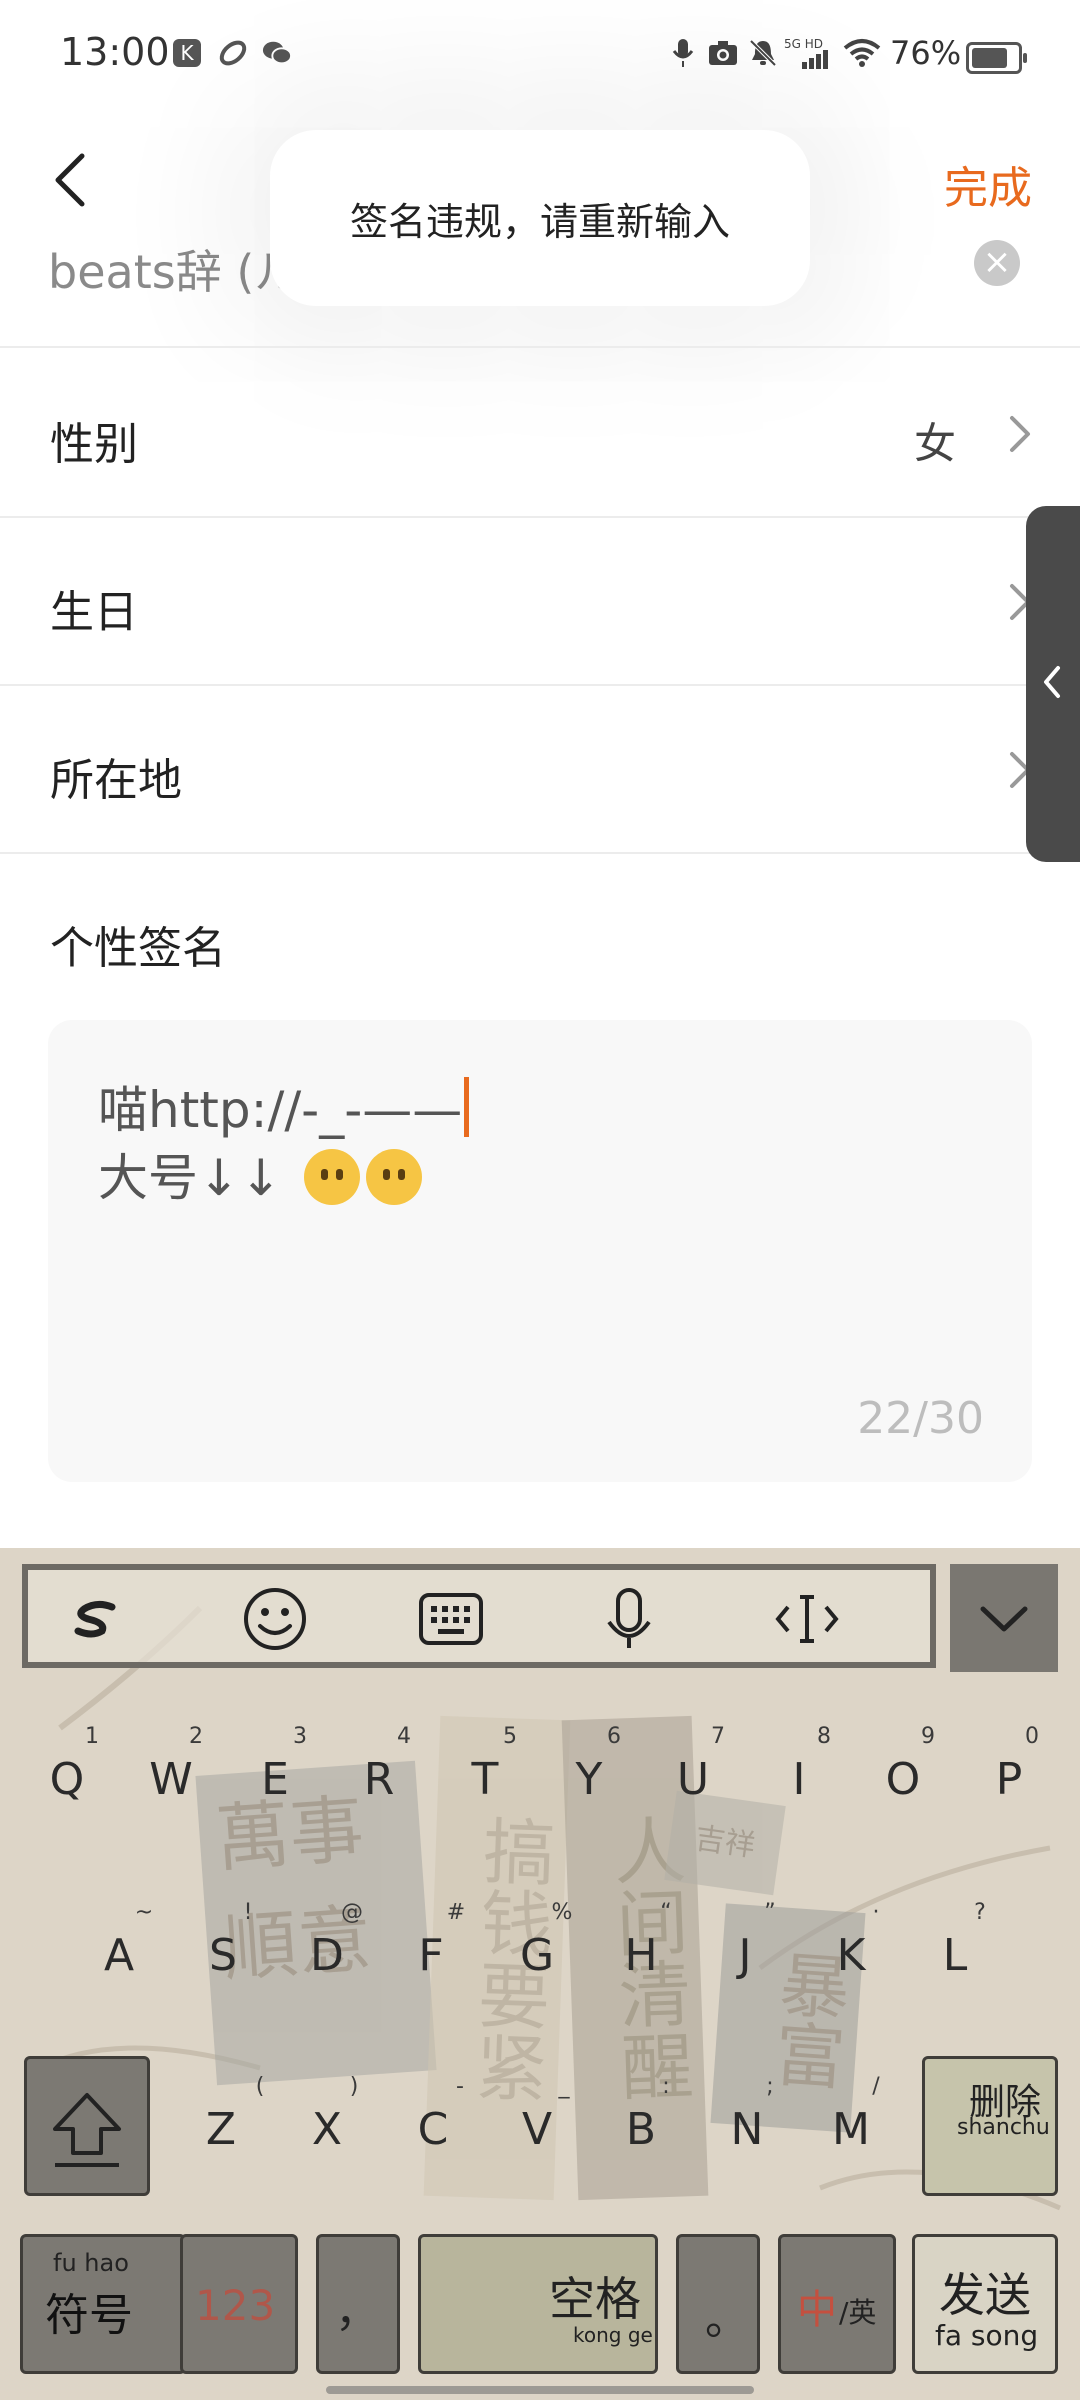  Describe the element at coordinates (510, 1736) in the screenshot. I see `key-sub-5: 5` at that location.